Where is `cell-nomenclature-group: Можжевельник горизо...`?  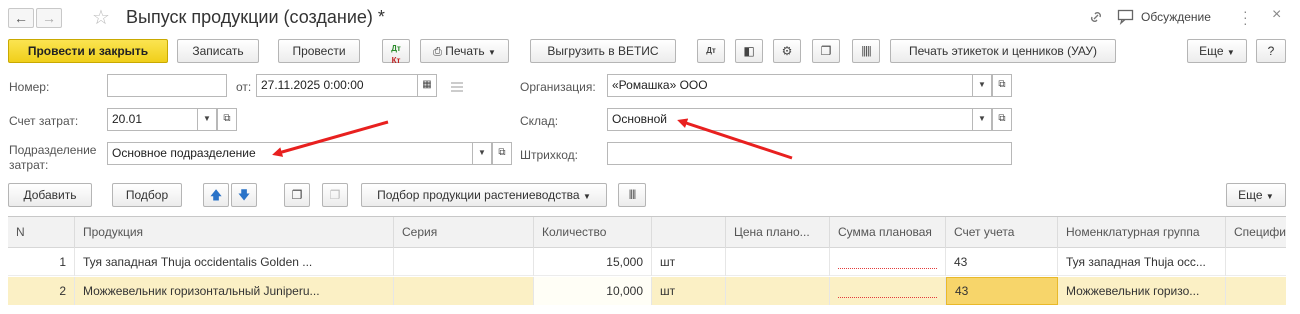
cell-nomenclature-group: Можжевельник горизо... is located at coordinates (1142, 291).